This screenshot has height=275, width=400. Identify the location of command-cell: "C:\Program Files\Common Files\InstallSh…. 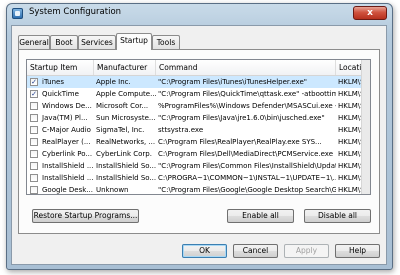
(247, 166).